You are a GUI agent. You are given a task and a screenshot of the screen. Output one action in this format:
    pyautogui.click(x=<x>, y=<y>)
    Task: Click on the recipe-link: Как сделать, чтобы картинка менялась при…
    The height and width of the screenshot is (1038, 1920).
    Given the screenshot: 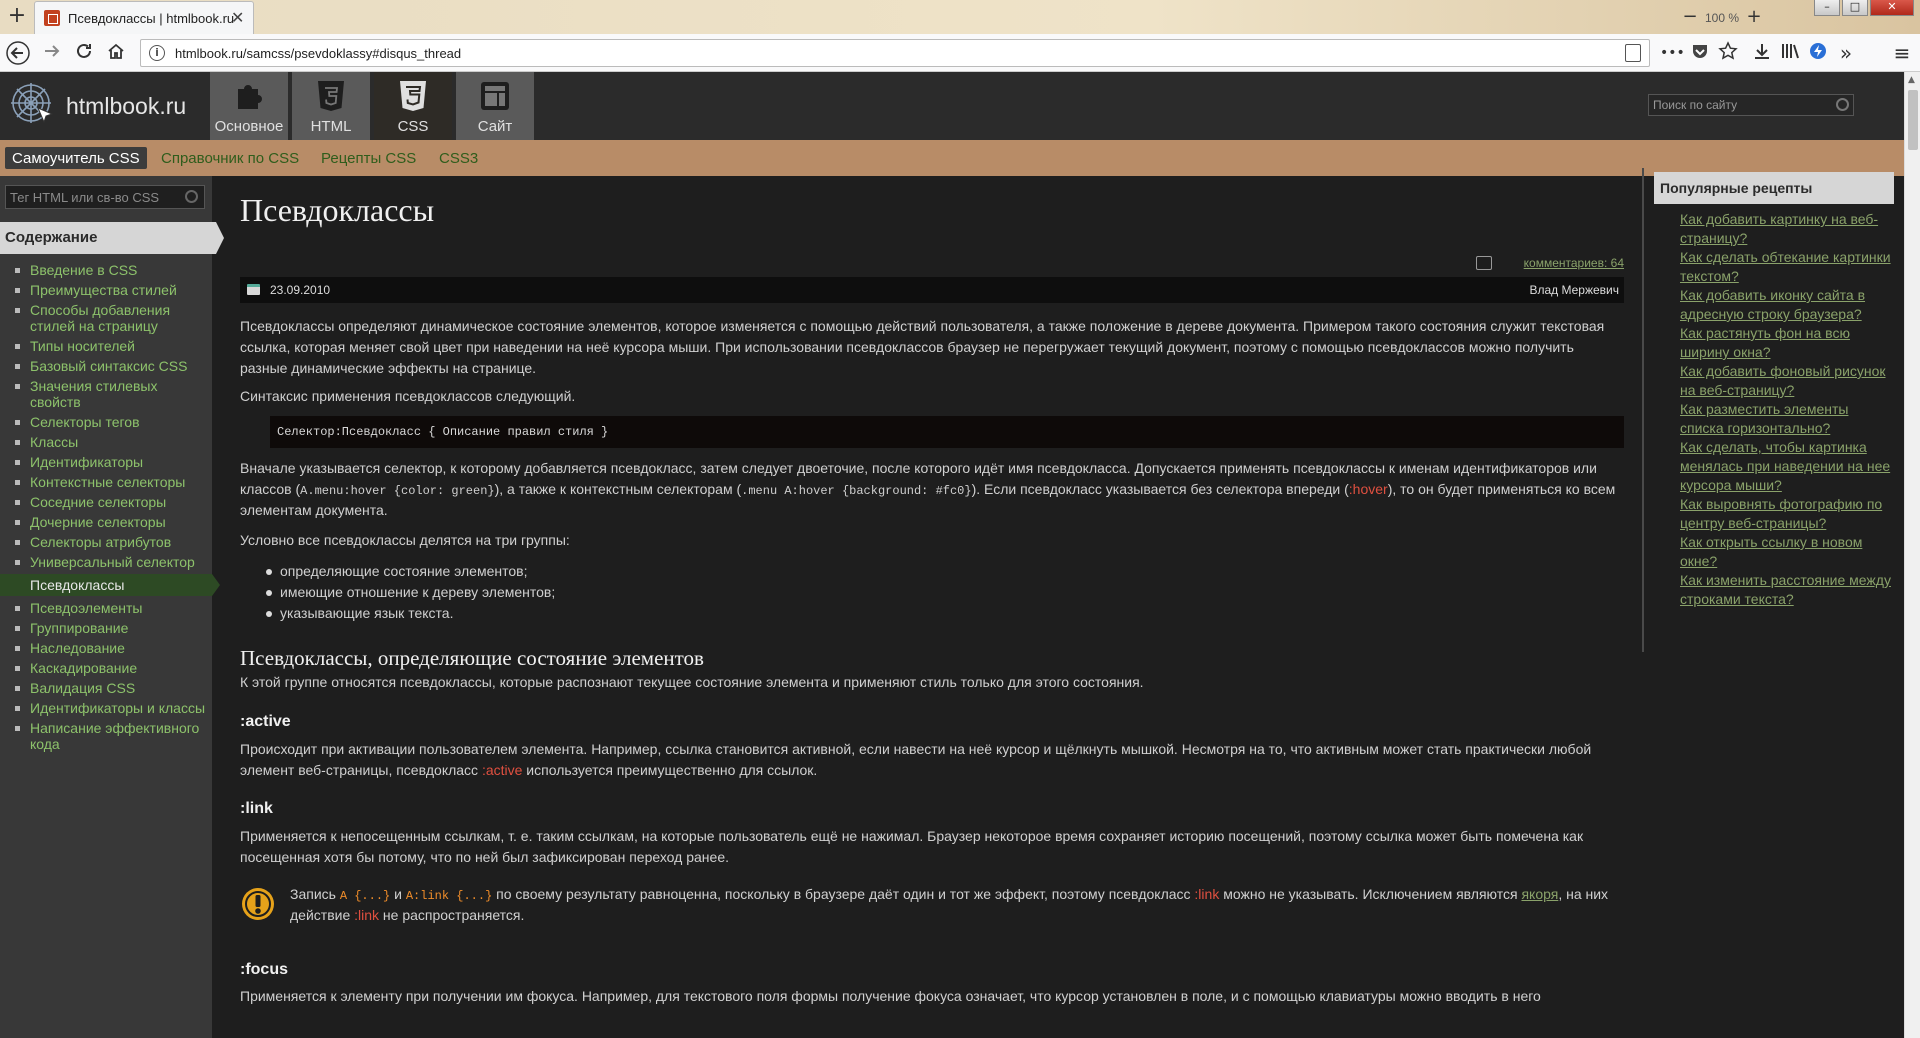 What is the action you would take?
    pyautogui.click(x=1787, y=466)
    